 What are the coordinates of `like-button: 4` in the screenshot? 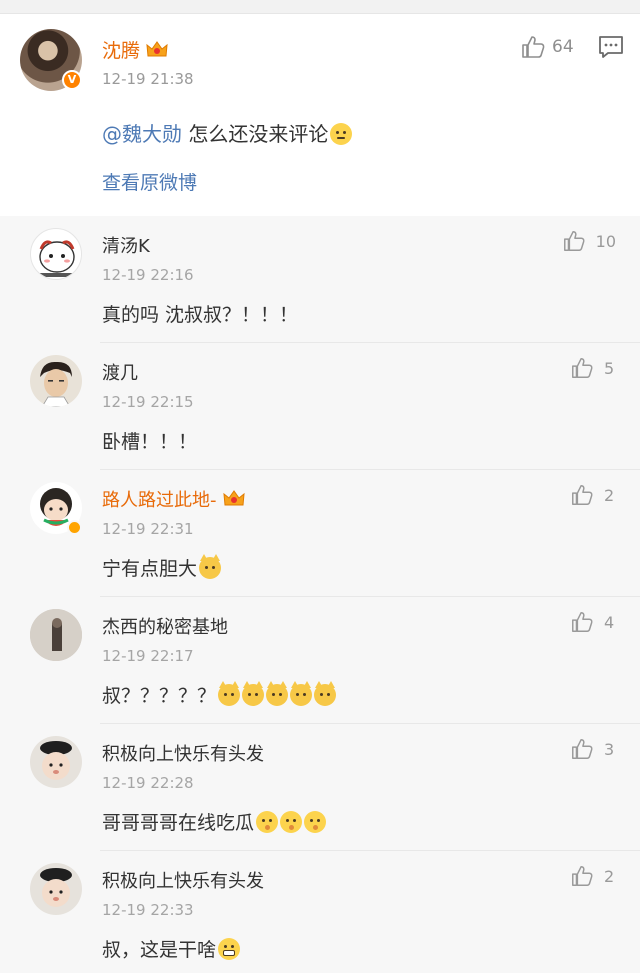 It's located at (593, 622).